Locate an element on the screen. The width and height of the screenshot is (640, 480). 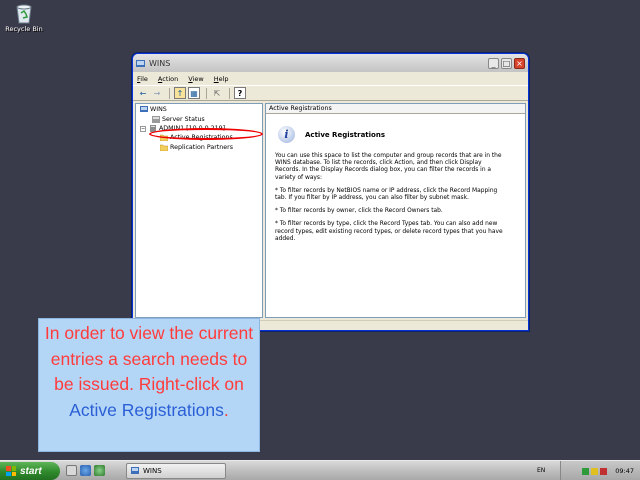
media-player-icon is located at coordinates (99, 470).